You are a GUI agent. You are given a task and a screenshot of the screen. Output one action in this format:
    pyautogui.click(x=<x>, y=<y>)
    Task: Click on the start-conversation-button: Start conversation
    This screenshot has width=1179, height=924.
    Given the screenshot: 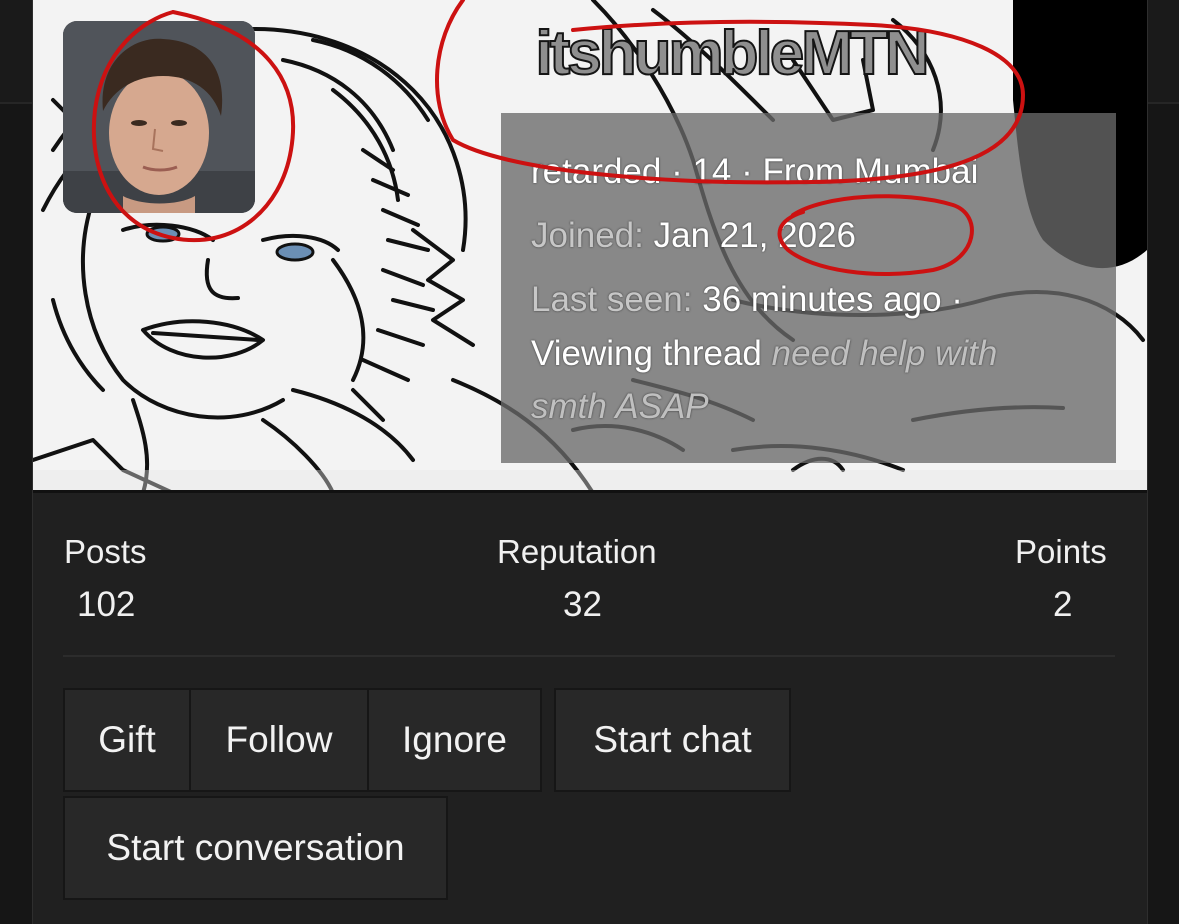 What is the action you would take?
    pyautogui.click(x=255, y=848)
    